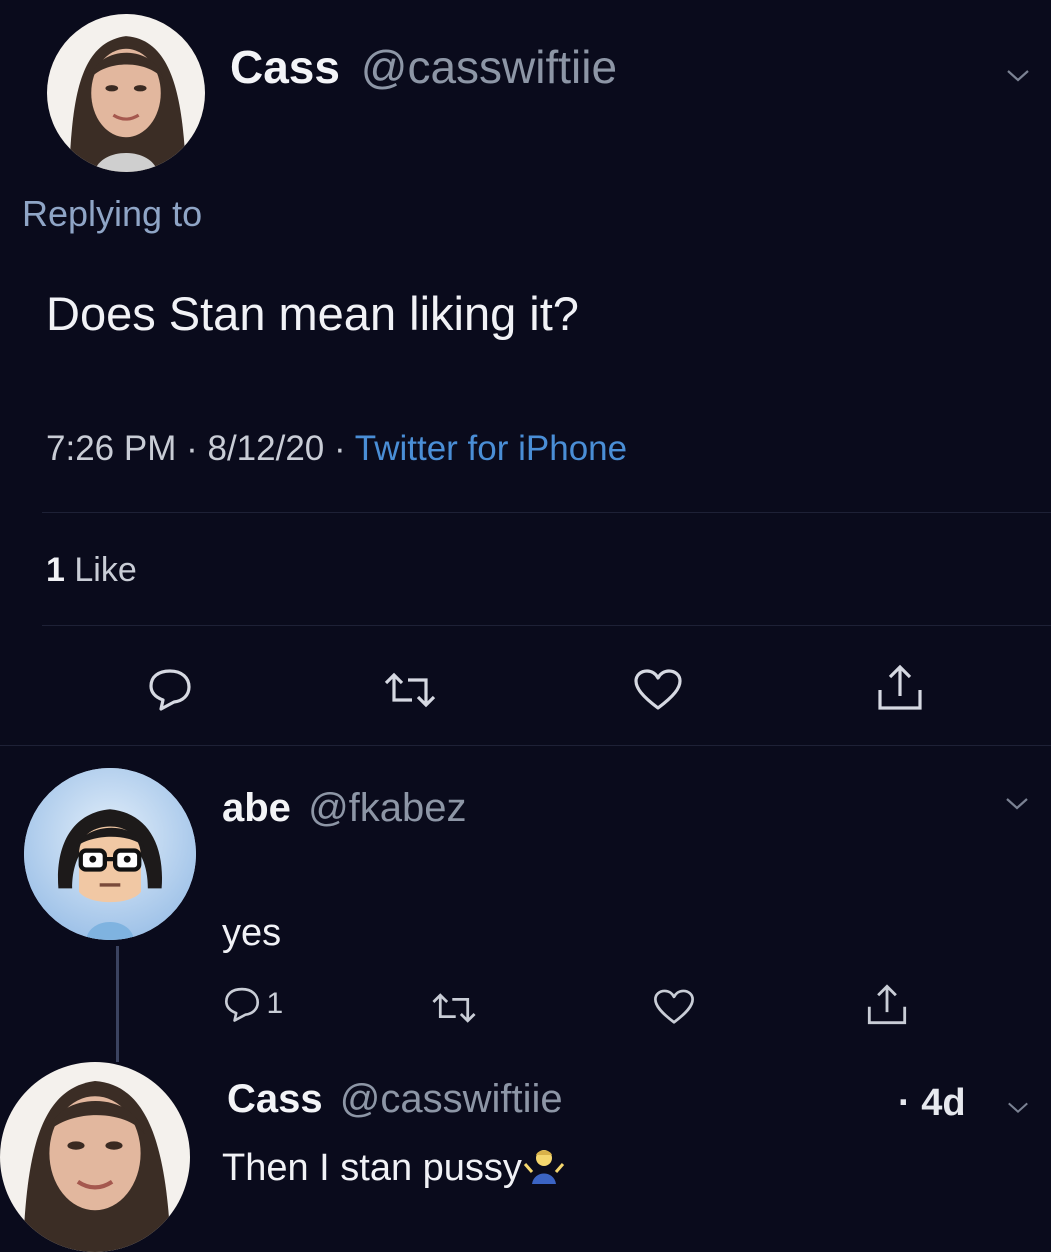 Image resolution: width=1051 pixels, height=1252 pixels. I want to click on tweet-time: 7:26 PM, so click(111, 448).